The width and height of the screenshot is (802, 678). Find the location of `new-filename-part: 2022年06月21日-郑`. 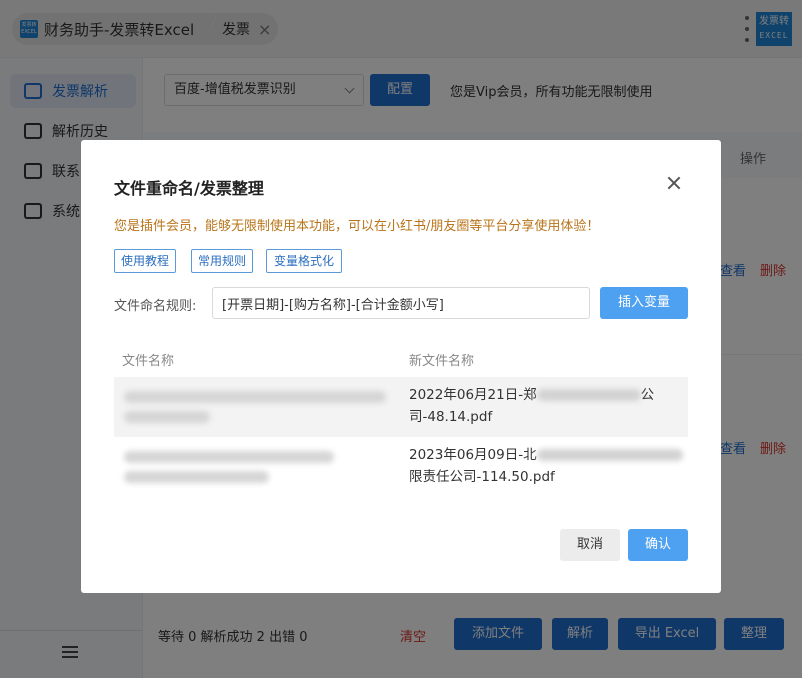

new-filename-part: 2022年06月21日-郑 is located at coordinates (473, 395).